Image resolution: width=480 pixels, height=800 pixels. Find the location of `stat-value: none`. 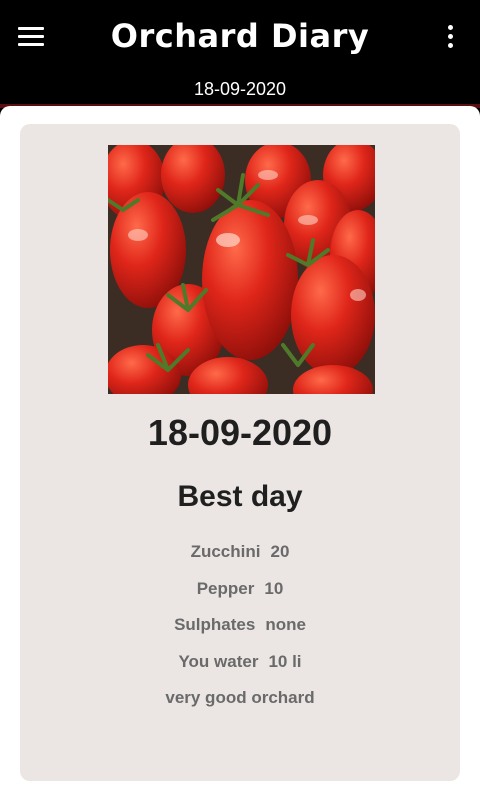

stat-value: none is located at coordinates (285, 624).